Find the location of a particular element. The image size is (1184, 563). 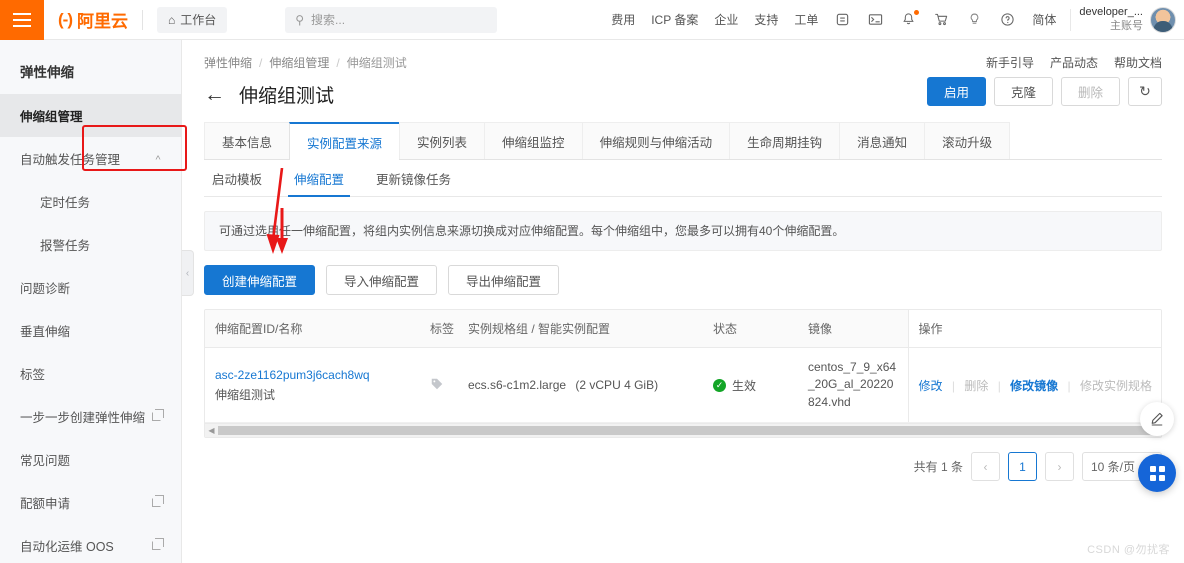

cart-icon is located at coordinates (941, 19).